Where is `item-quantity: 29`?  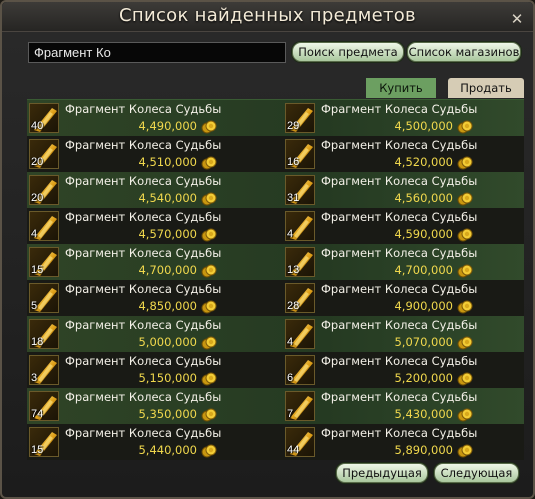
item-quantity: 29 is located at coordinates (293, 126).